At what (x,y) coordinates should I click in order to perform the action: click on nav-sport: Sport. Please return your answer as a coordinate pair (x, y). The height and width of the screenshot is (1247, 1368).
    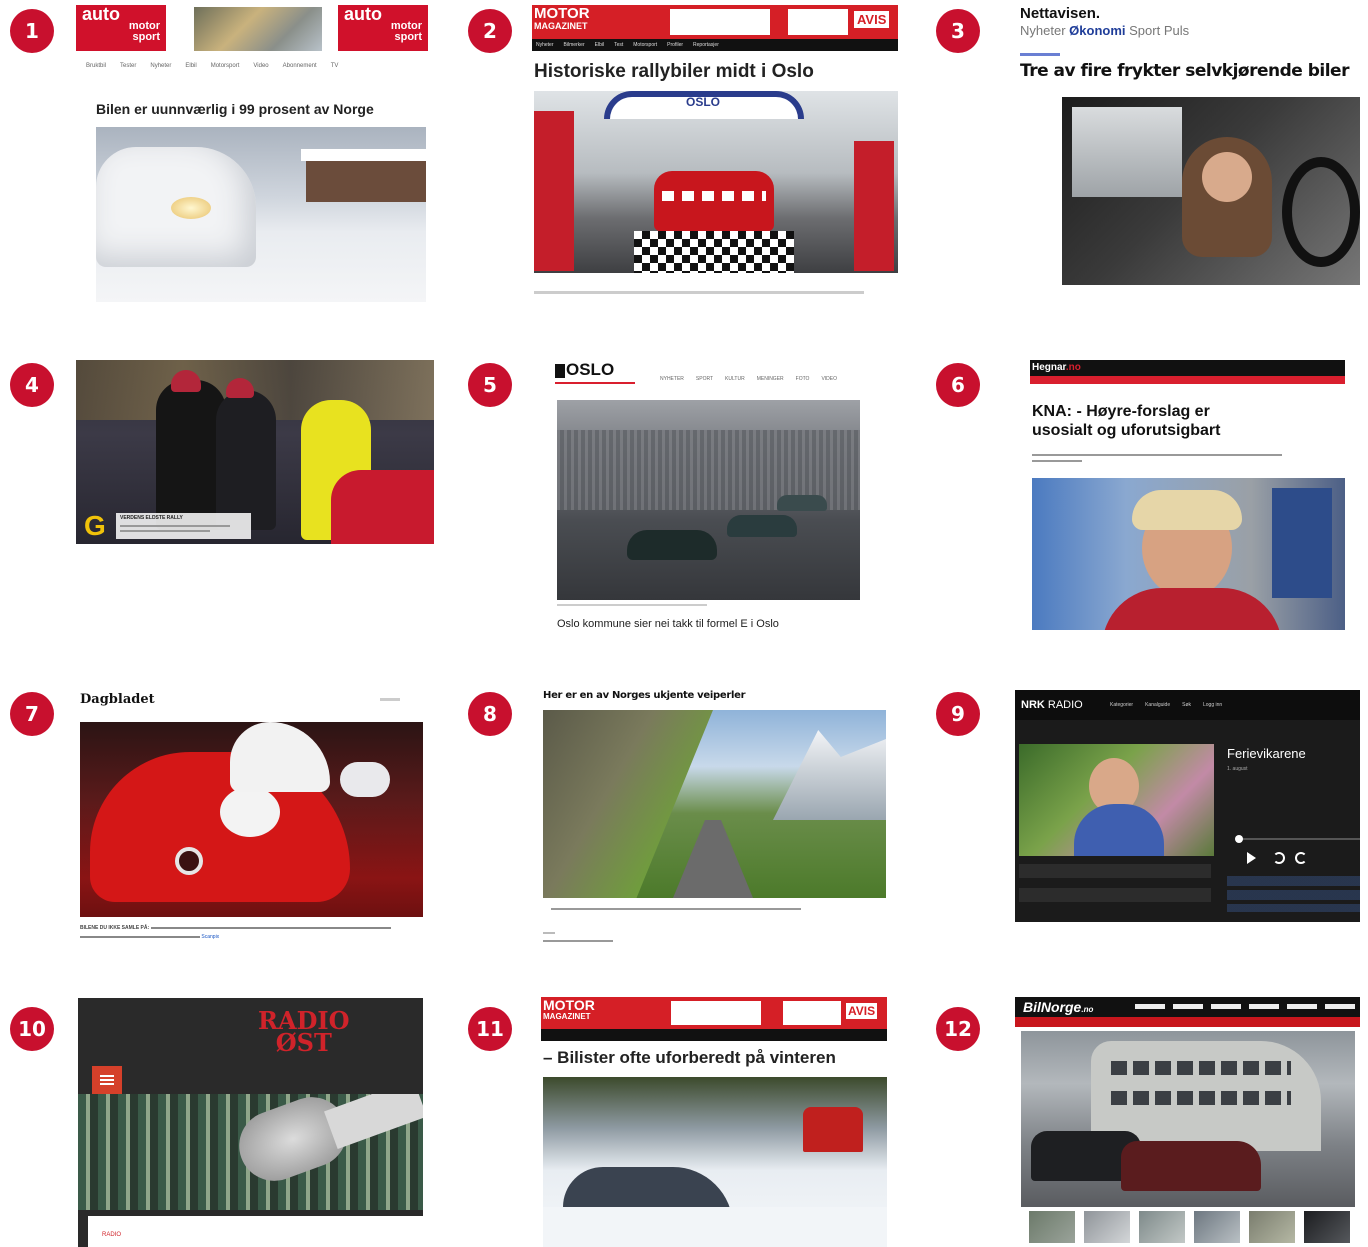
    Looking at the image, I should click on (1144, 30).